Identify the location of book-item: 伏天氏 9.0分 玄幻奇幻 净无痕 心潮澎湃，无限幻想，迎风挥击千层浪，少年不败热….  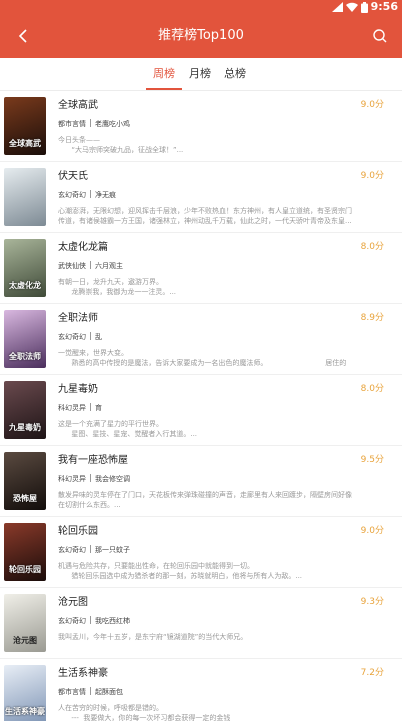
(201, 197).